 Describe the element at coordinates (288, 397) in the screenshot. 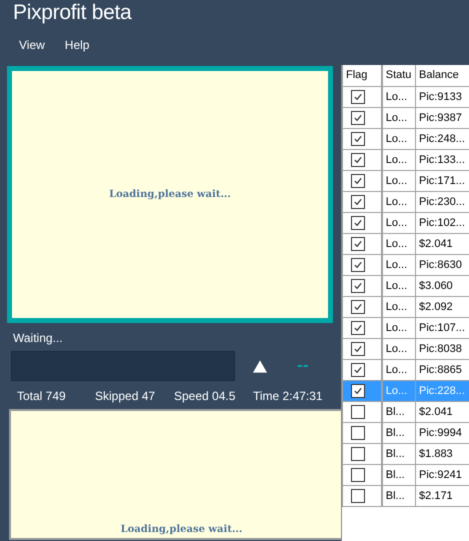

I see `stat-text: Time 2:47:31` at that location.